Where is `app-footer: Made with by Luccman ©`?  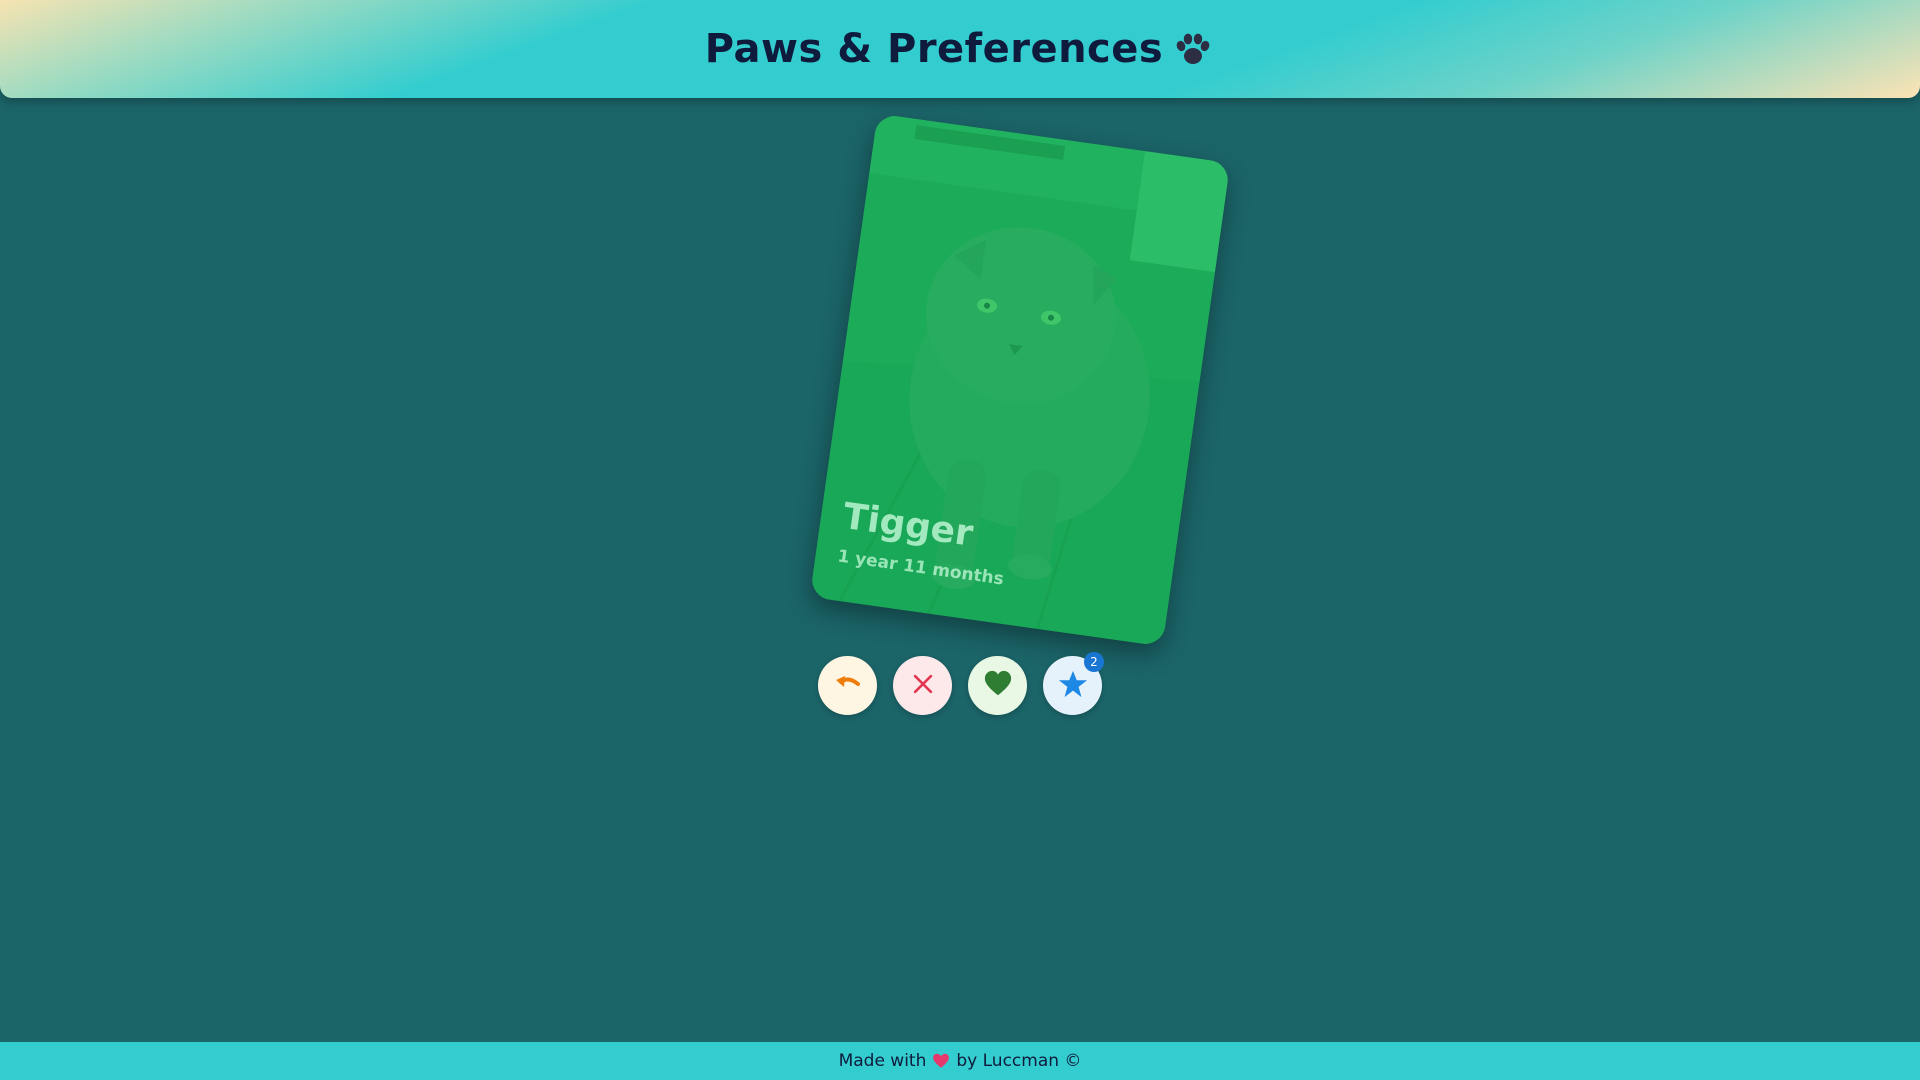 app-footer: Made with by Luccman © is located at coordinates (960, 1061).